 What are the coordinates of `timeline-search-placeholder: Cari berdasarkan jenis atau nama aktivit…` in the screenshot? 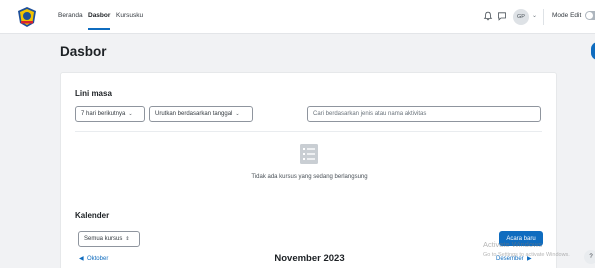 It's located at (370, 114).